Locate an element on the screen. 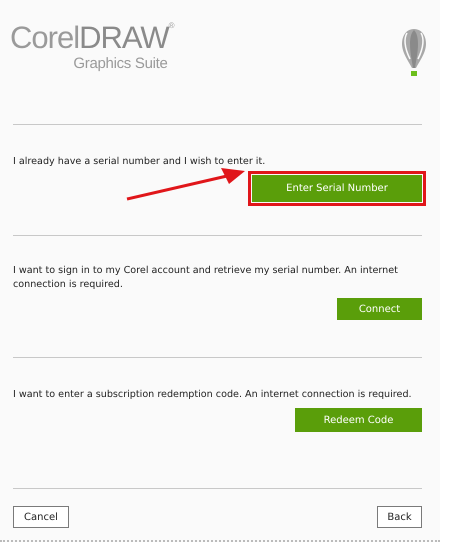 The height and width of the screenshot is (553, 474). instruction-text: I already have a serial number and I wish to enter it. is located at coordinates (139, 162).